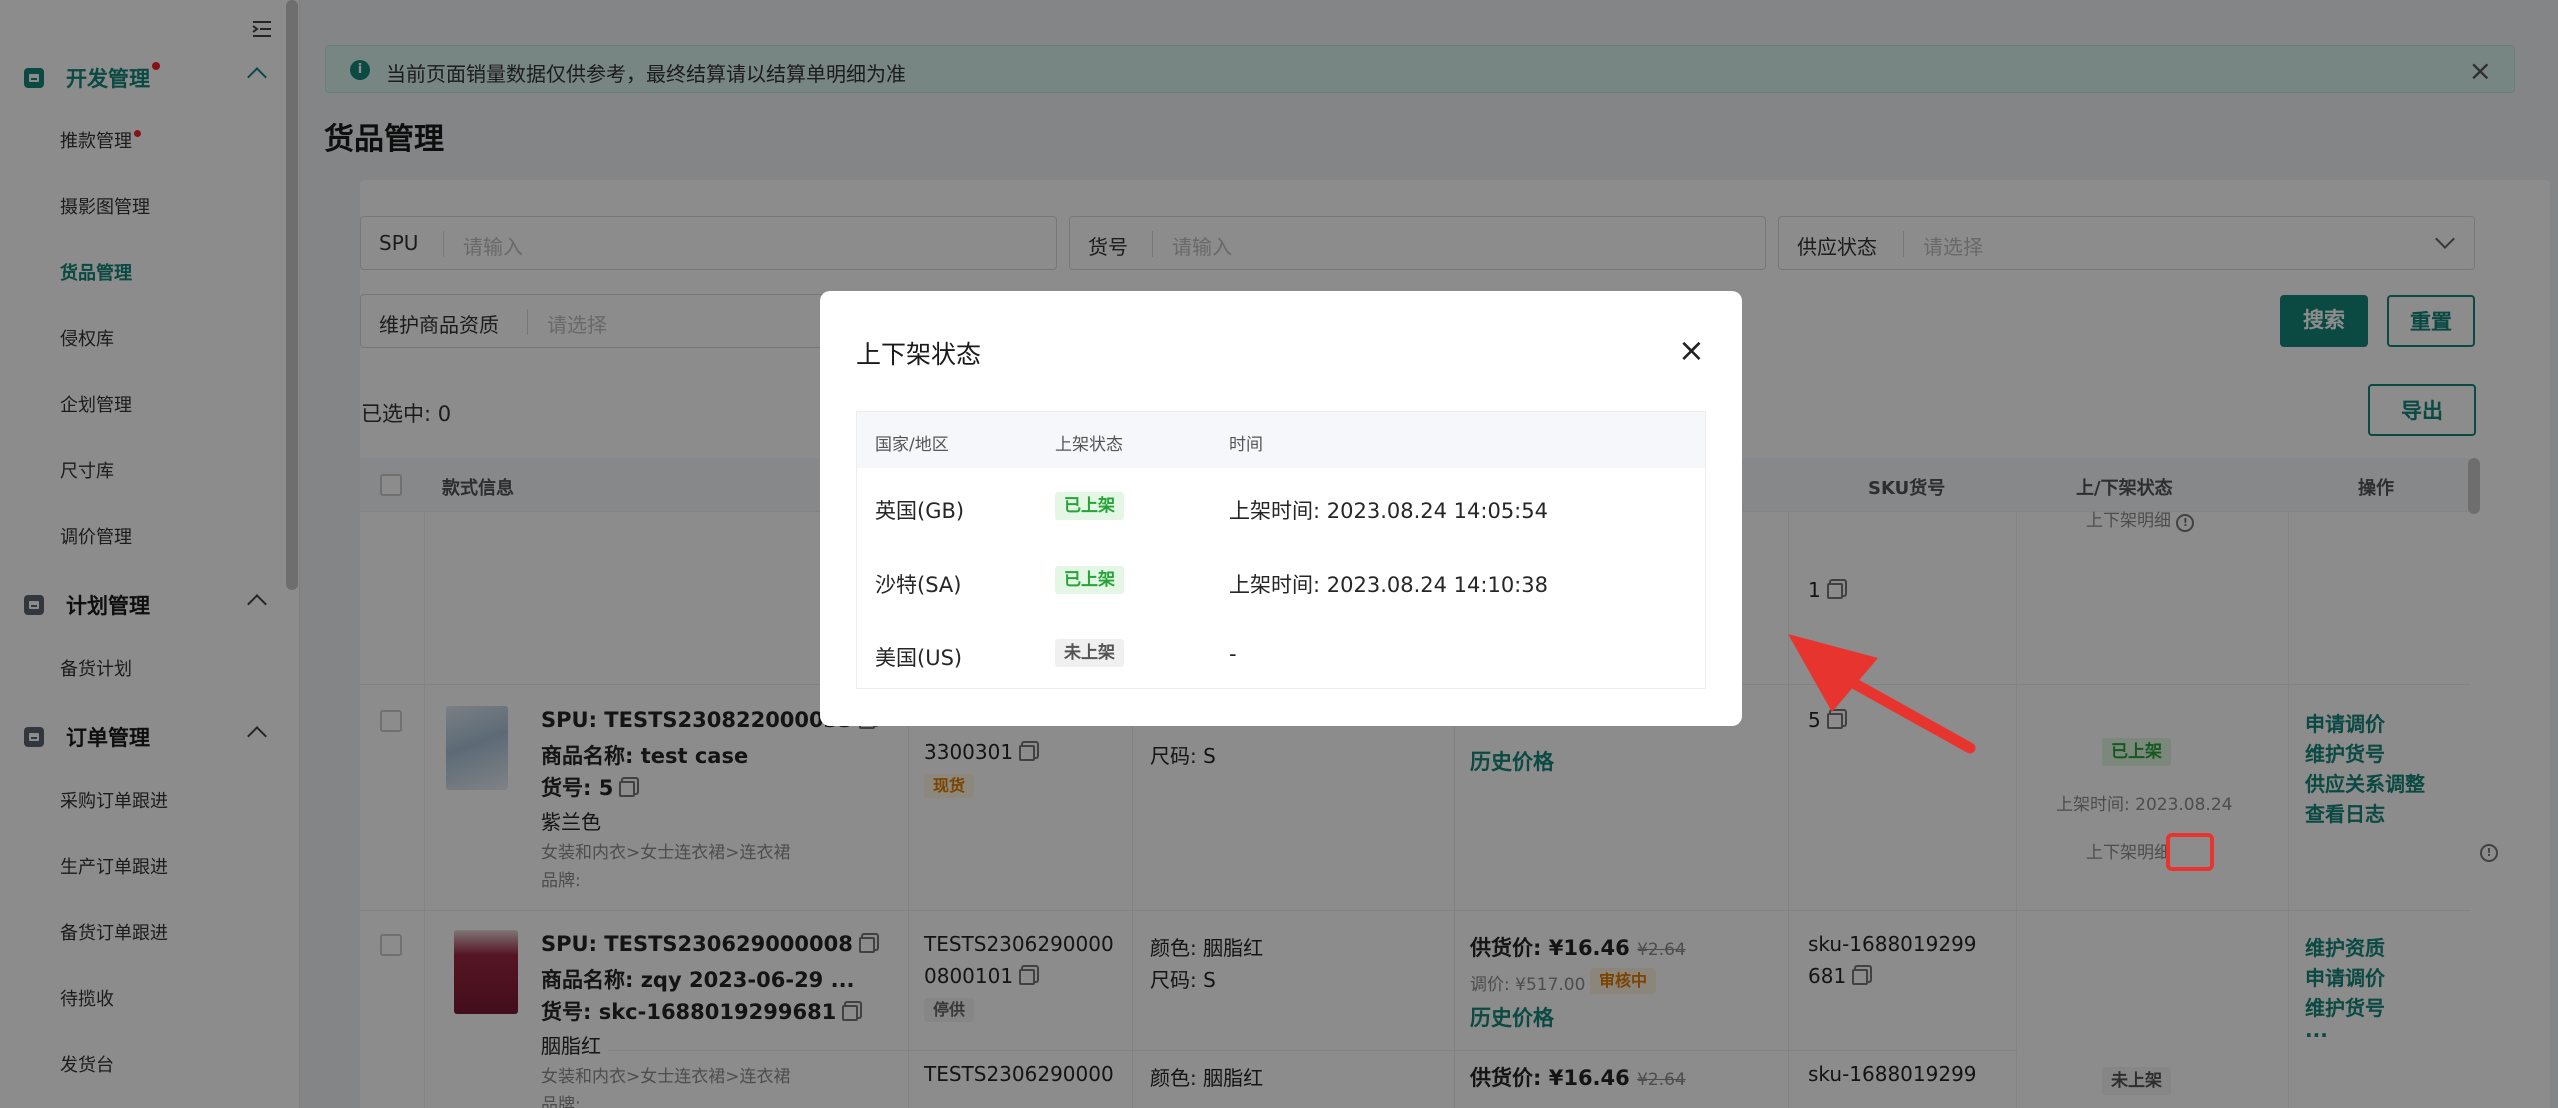 The image size is (2558, 1108). Describe the element at coordinates (1388, 585) in the screenshot. I see `time-text: 上架时间: 2023.08.24 14:10:38` at that location.